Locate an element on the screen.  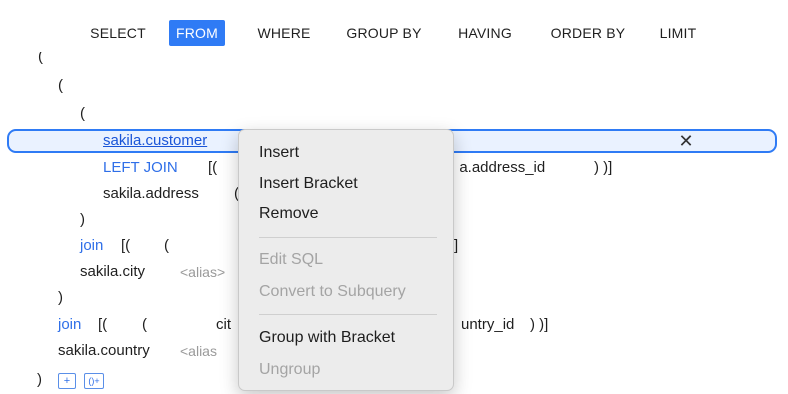
join-country-condition-left: cit is located at coordinates (223, 324).